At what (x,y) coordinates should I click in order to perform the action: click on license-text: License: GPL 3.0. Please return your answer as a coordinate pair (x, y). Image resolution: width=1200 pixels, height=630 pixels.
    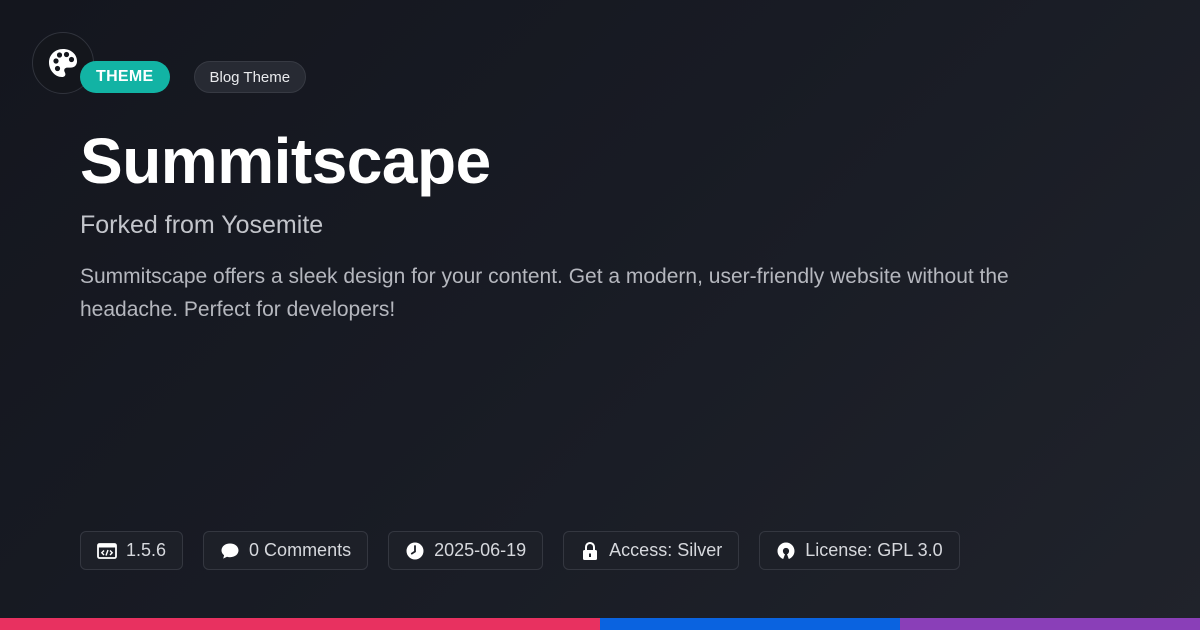
    Looking at the image, I should click on (874, 550).